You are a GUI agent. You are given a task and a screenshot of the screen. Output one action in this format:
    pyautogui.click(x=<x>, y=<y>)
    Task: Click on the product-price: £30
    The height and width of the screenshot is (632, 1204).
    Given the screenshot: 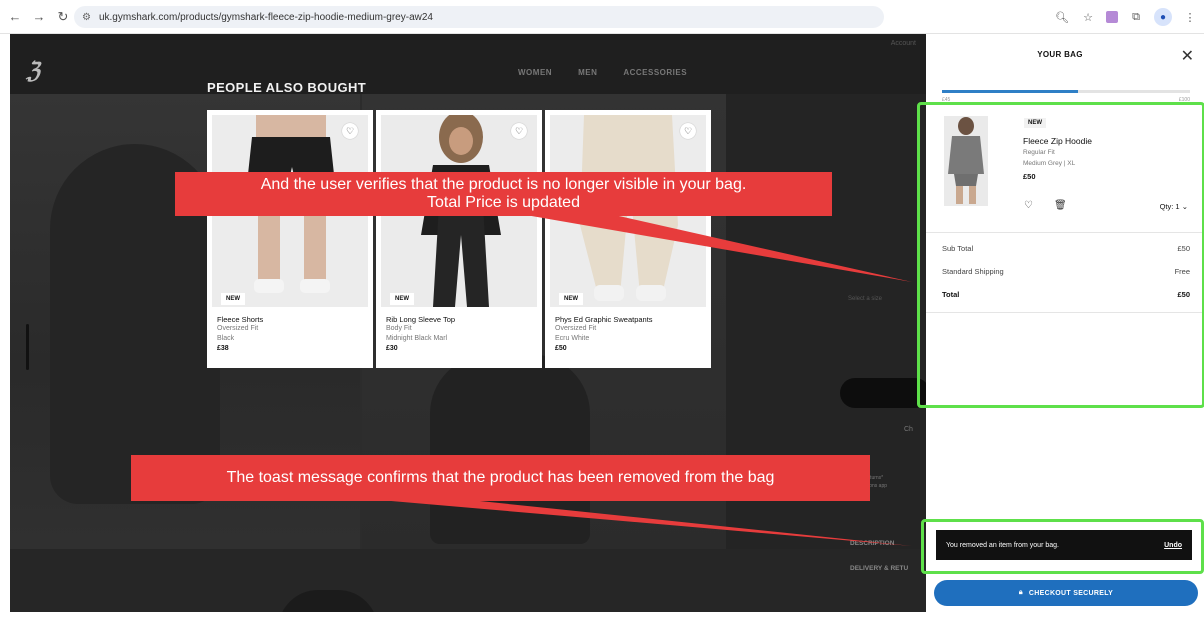 What is the action you would take?
    pyautogui.click(x=392, y=348)
    